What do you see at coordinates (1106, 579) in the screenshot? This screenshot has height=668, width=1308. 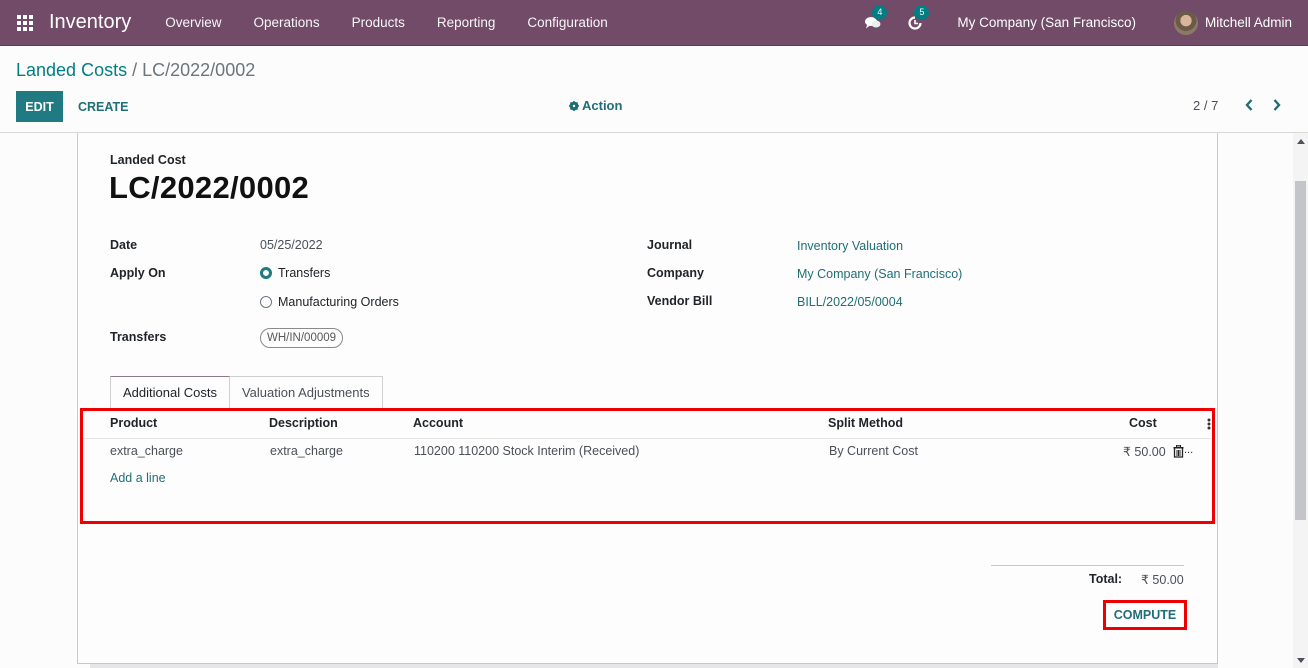 I see `total-label: Total:` at bounding box center [1106, 579].